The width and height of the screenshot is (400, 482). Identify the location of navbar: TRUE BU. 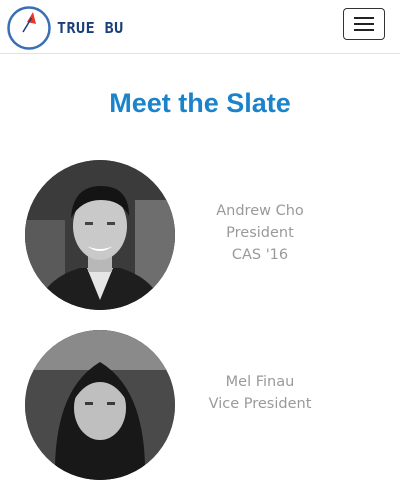
(200, 27).